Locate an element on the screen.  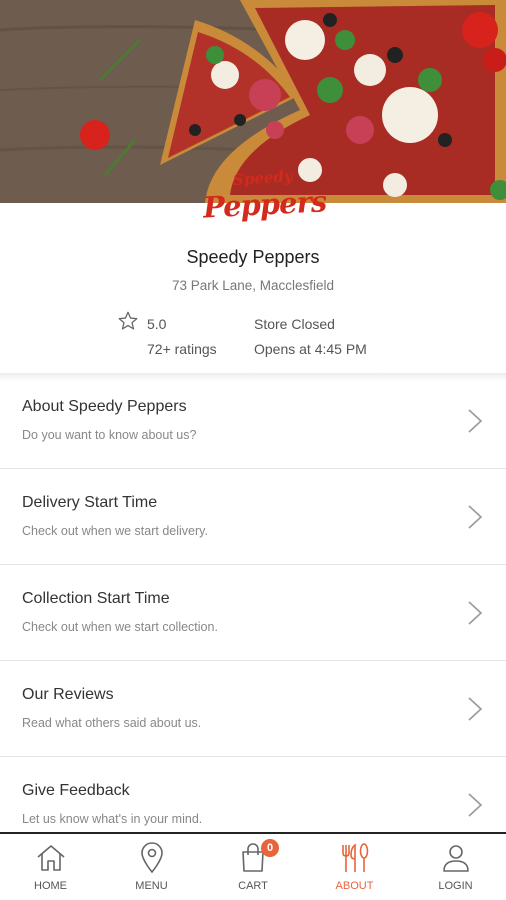
rating-value: 5.0 is located at coordinates (157, 324).